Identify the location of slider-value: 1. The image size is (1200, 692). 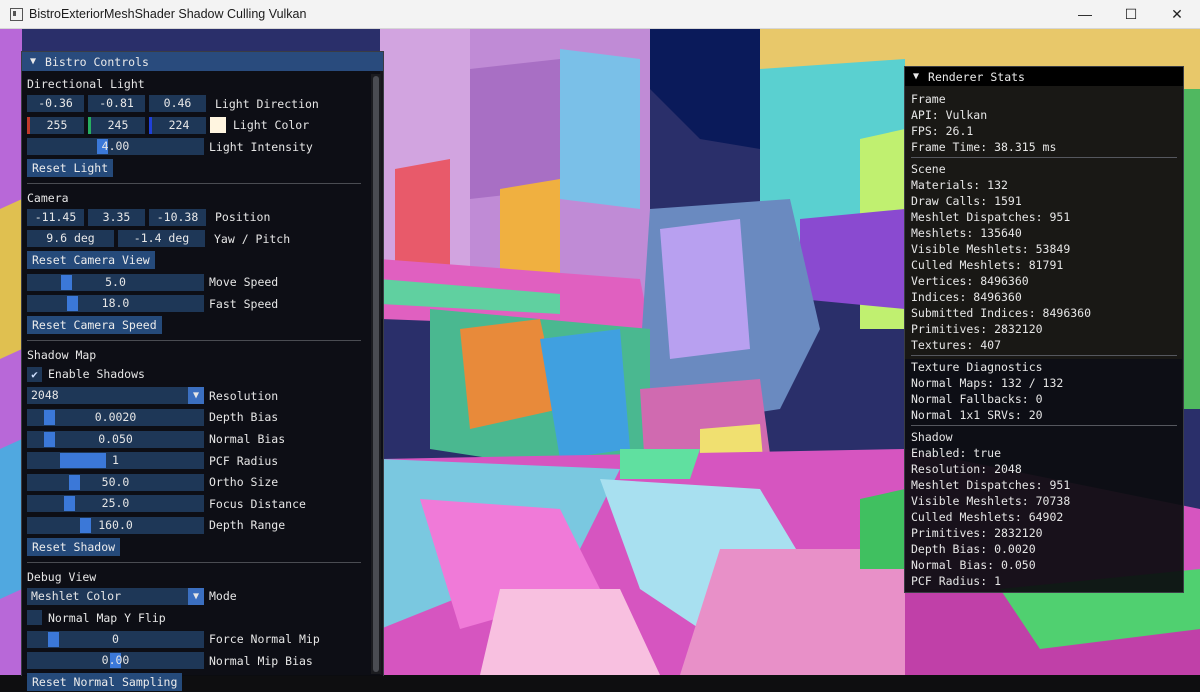
(115, 460).